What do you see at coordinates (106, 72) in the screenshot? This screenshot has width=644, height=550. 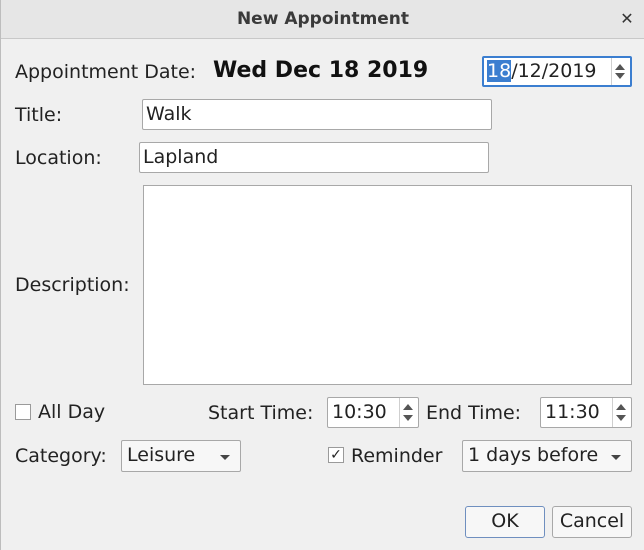 I see `appointment-date-label: Appointment Date:` at bounding box center [106, 72].